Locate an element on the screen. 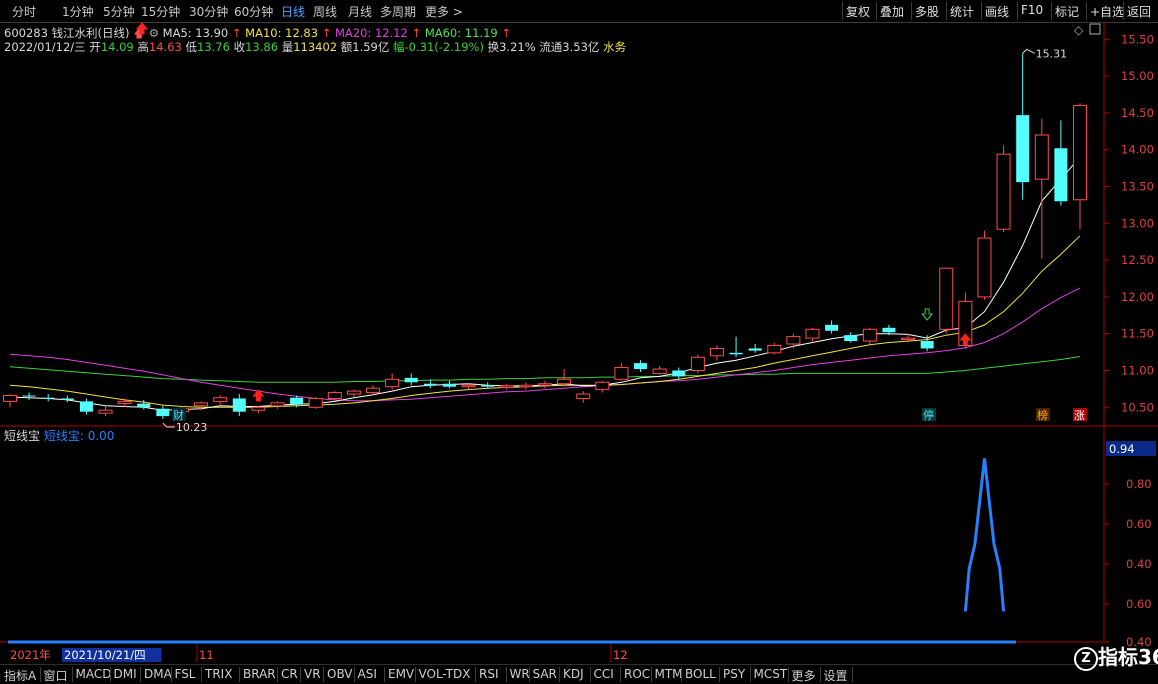 This screenshot has height=684, width=1158. price-tick-label: 10.50 is located at coordinates (1137, 407).